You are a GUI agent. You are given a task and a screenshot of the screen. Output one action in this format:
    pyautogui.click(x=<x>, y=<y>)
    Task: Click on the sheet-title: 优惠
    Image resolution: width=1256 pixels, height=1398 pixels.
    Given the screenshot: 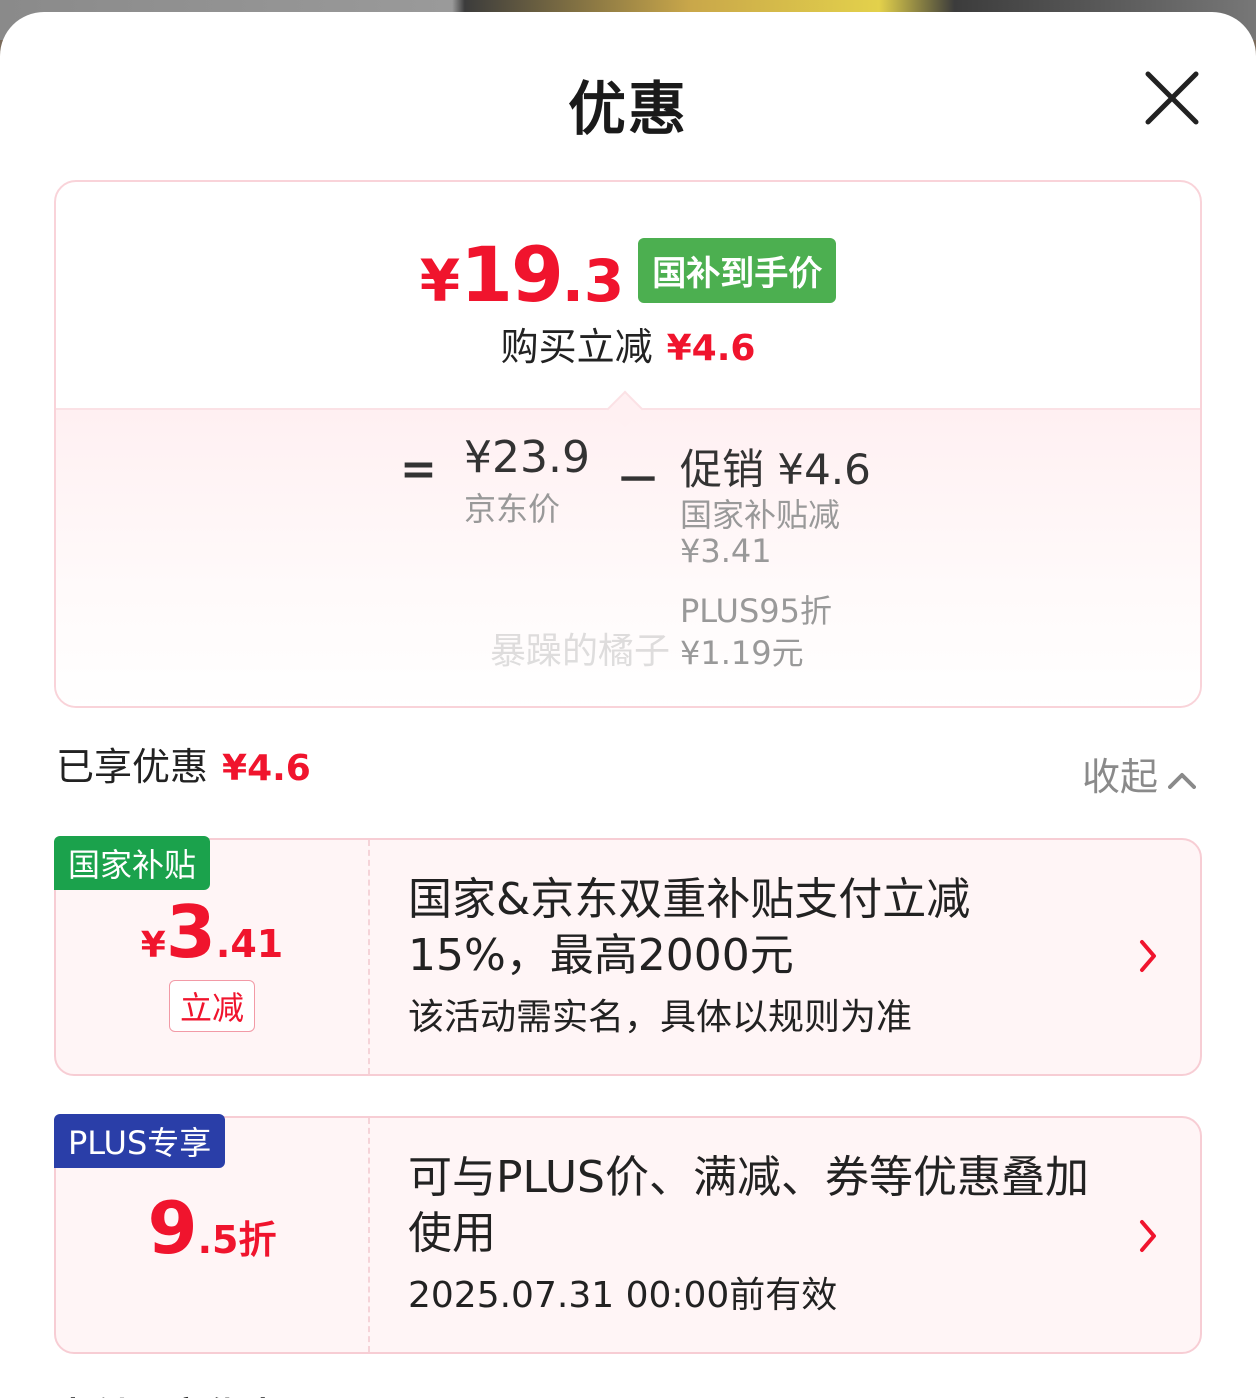 What is the action you would take?
    pyautogui.click(x=627, y=109)
    